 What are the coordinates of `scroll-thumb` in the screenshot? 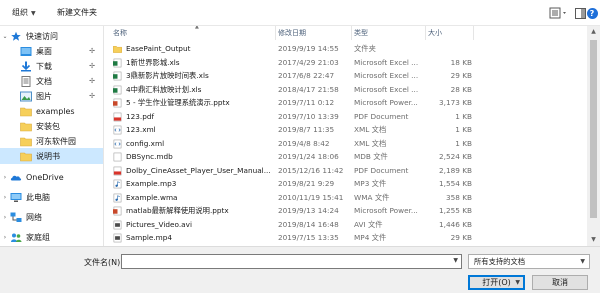 It's located at (593, 129).